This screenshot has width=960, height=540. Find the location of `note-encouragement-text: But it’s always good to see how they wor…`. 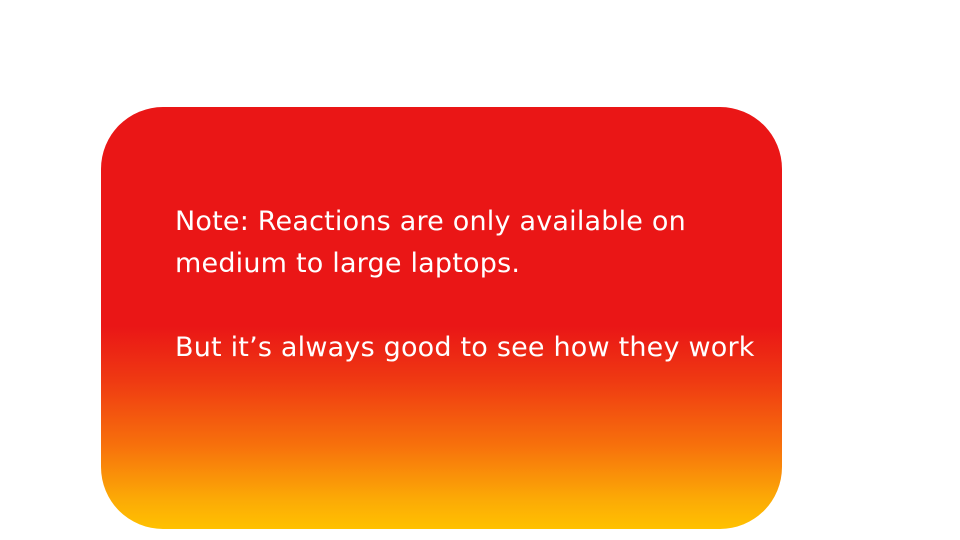

note-encouragement-text: But it’s always good to see how they wor… is located at coordinates (465, 347).